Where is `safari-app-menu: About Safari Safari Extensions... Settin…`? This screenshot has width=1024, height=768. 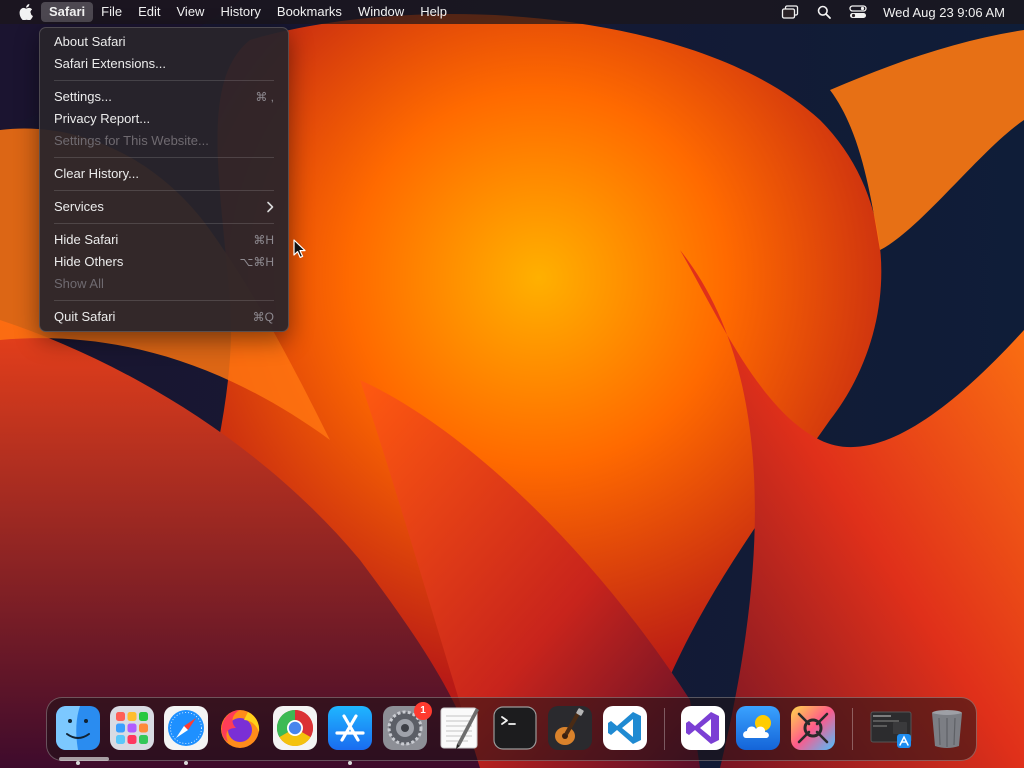
safari-app-menu: About Safari Safari Extensions... Settin… is located at coordinates (164, 179).